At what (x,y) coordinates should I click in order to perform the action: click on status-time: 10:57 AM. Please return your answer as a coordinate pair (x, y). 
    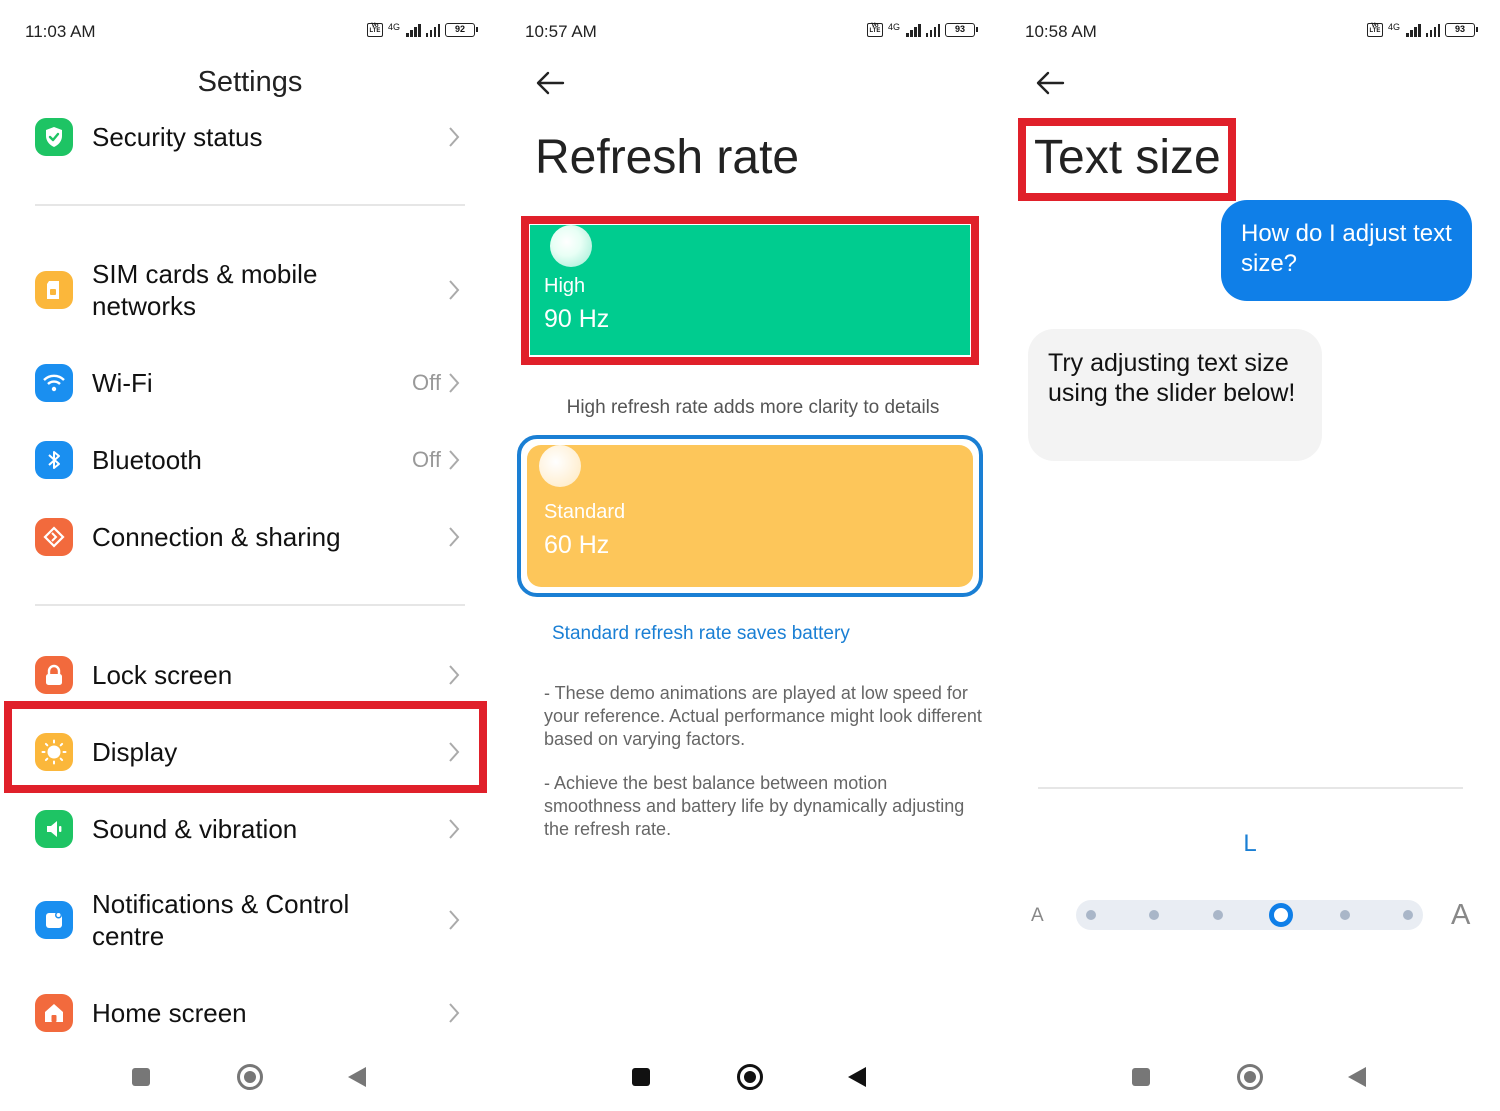
    Looking at the image, I should click on (561, 31).